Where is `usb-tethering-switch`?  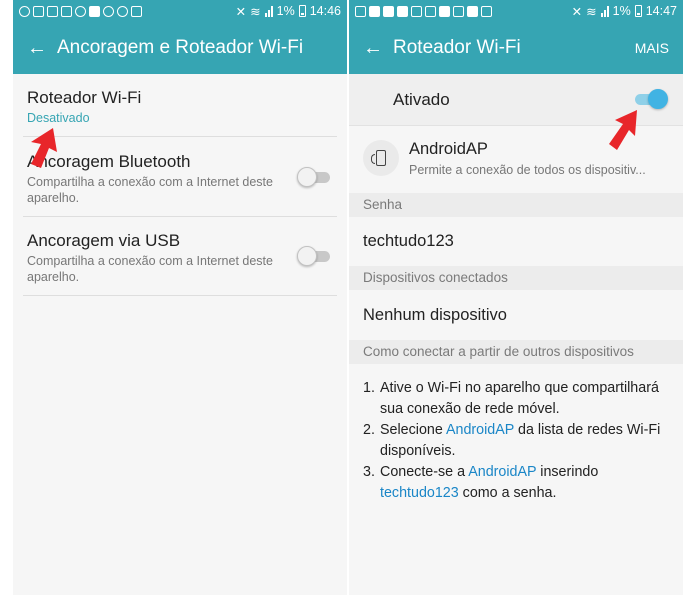
usb-tethering-switch is located at coordinates (315, 256).